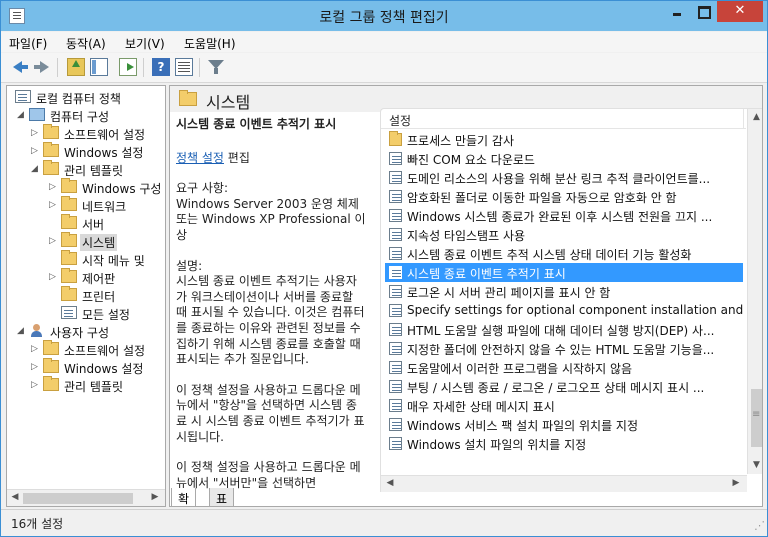 This screenshot has height=537, width=768. Describe the element at coordinates (564, 291) in the screenshot. I see `list-item: 로그온 시 서버 관리 페이지를 표시 안 함` at that location.